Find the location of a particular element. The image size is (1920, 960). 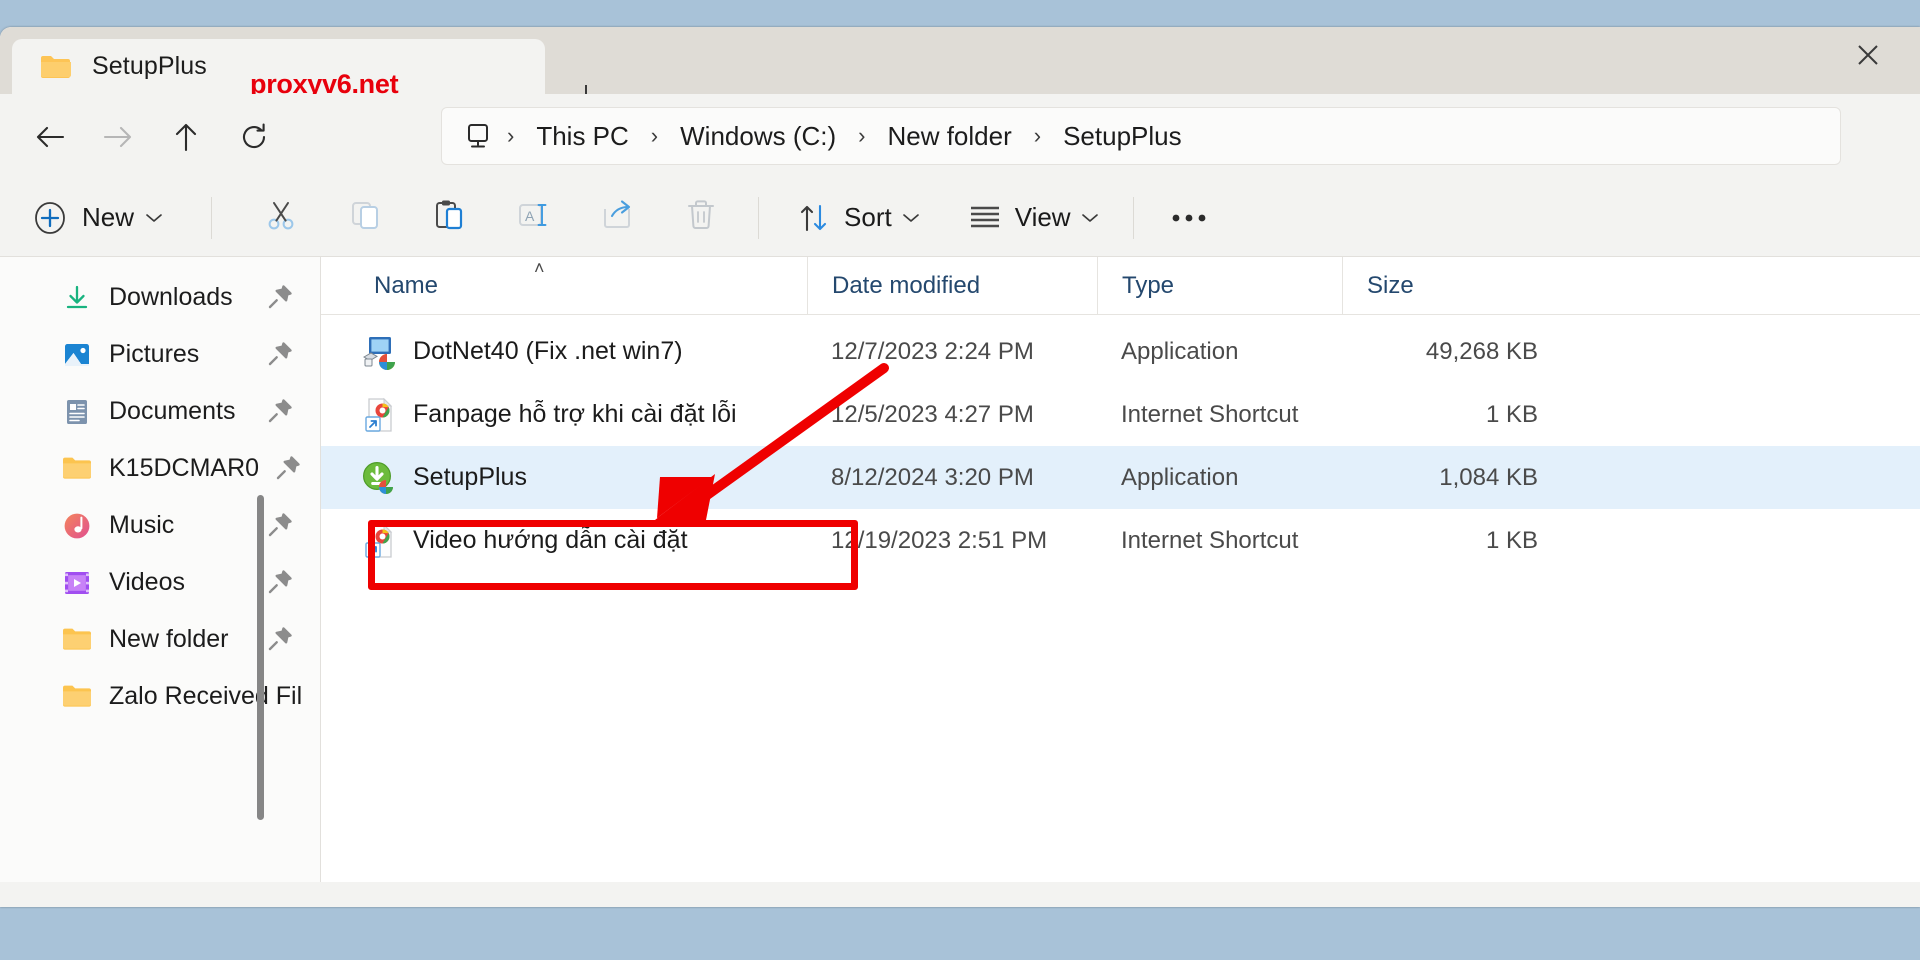

arrow-left-icon is located at coordinates (50, 137).